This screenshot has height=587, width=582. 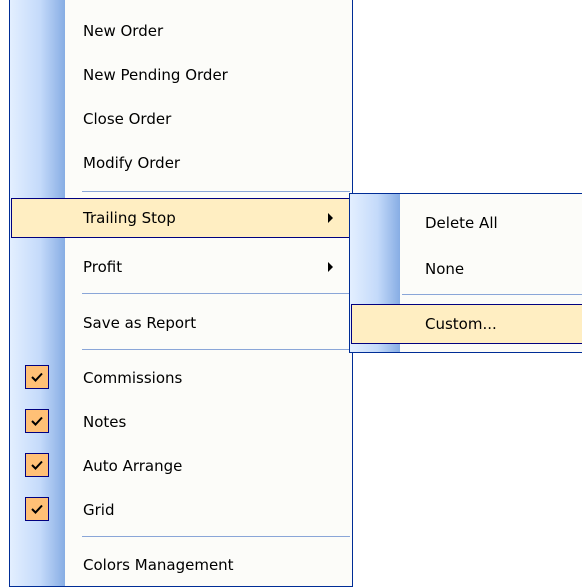 I want to click on menu-item-new-order: New Order, so click(x=181, y=31).